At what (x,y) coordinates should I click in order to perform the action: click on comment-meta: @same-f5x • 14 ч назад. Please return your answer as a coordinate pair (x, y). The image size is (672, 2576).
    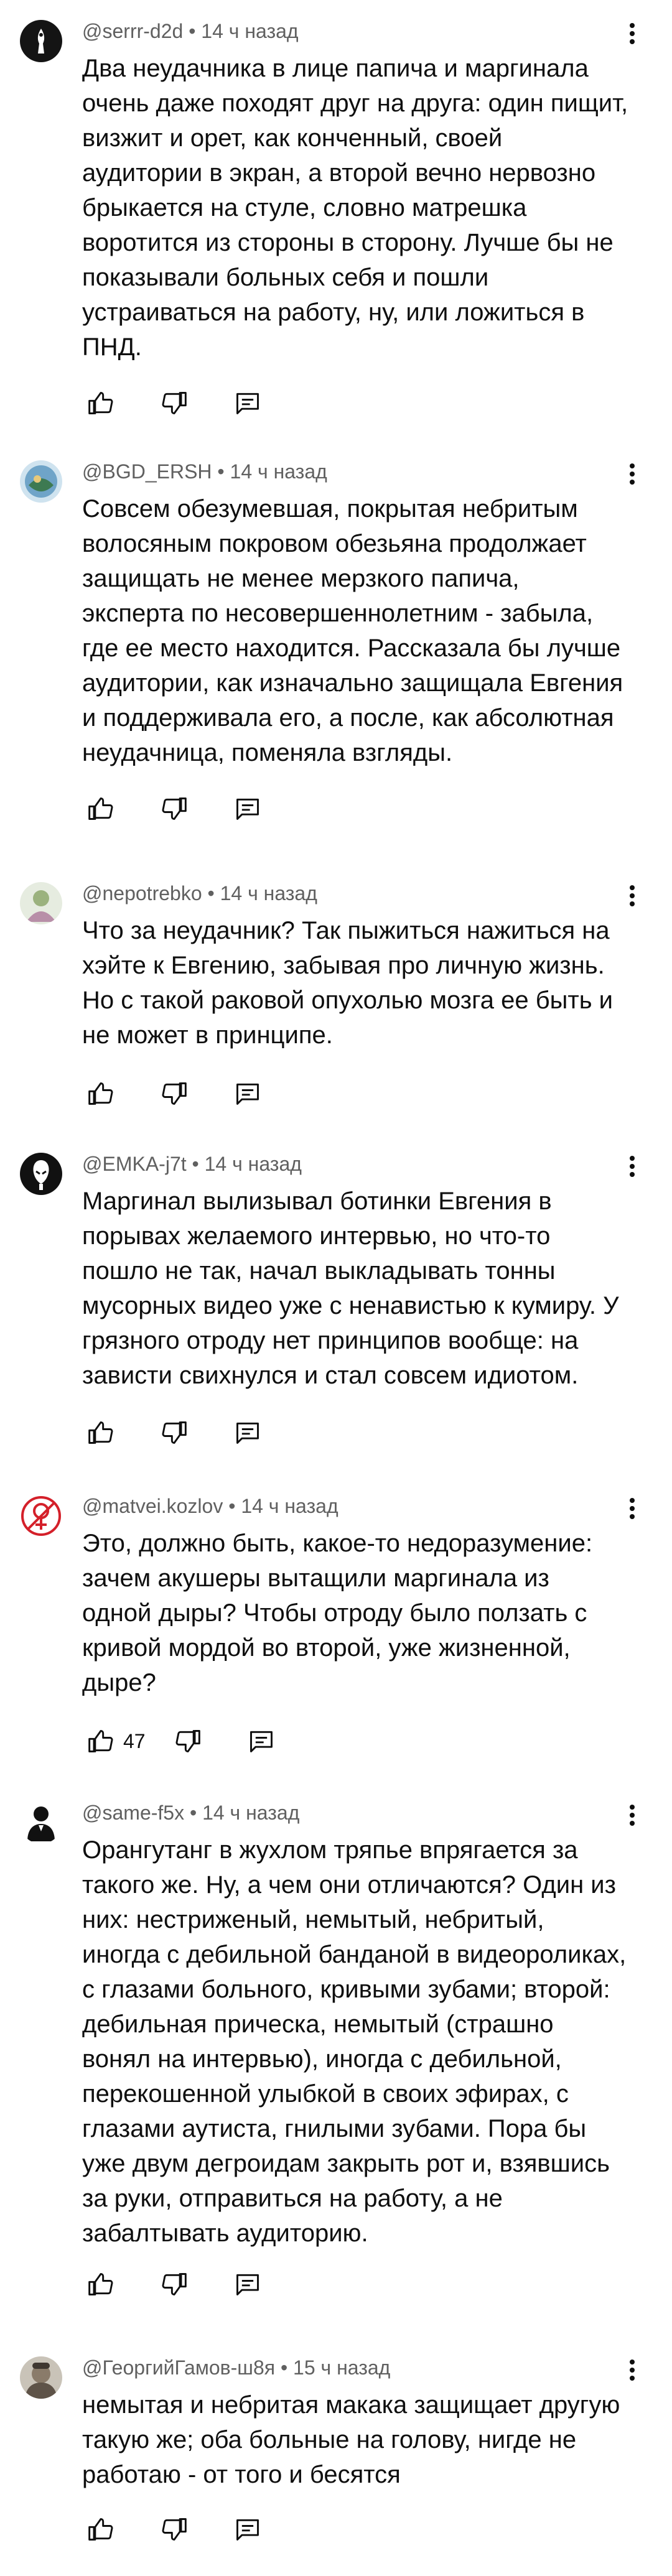
    Looking at the image, I should click on (190, 1813).